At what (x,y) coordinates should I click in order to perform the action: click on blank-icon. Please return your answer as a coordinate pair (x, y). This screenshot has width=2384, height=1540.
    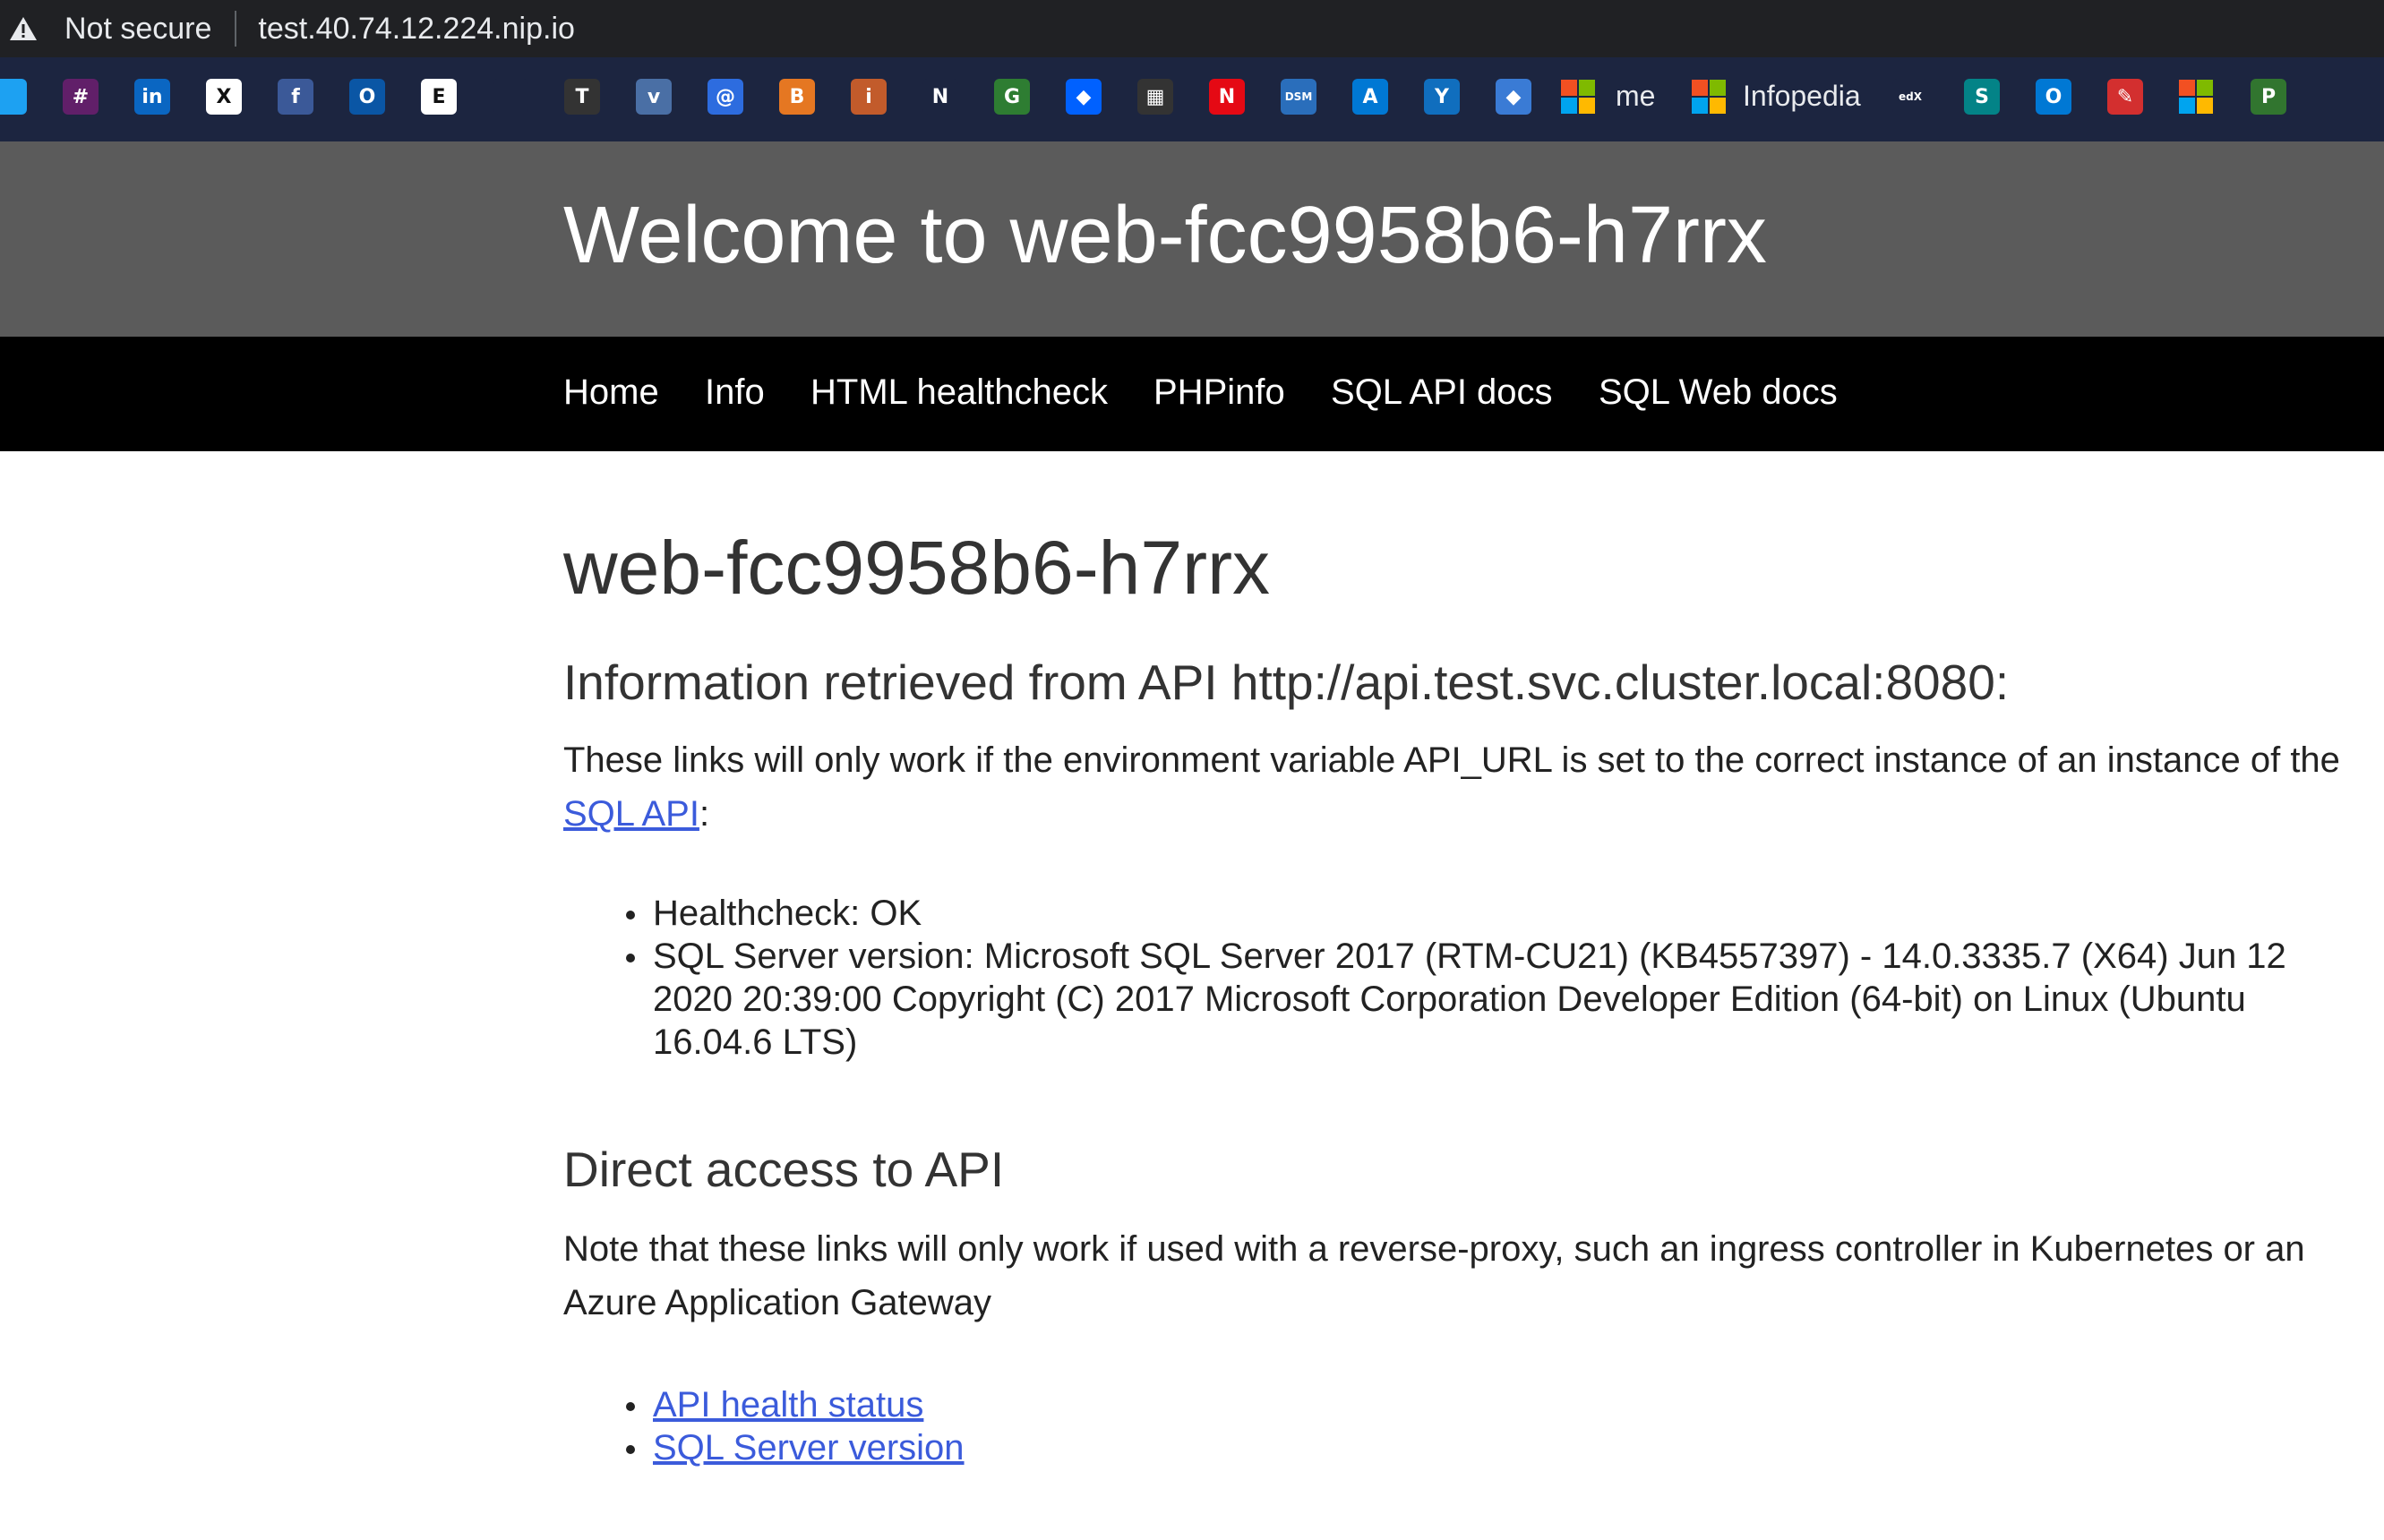
    Looking at the image, I should click on (511, 97).